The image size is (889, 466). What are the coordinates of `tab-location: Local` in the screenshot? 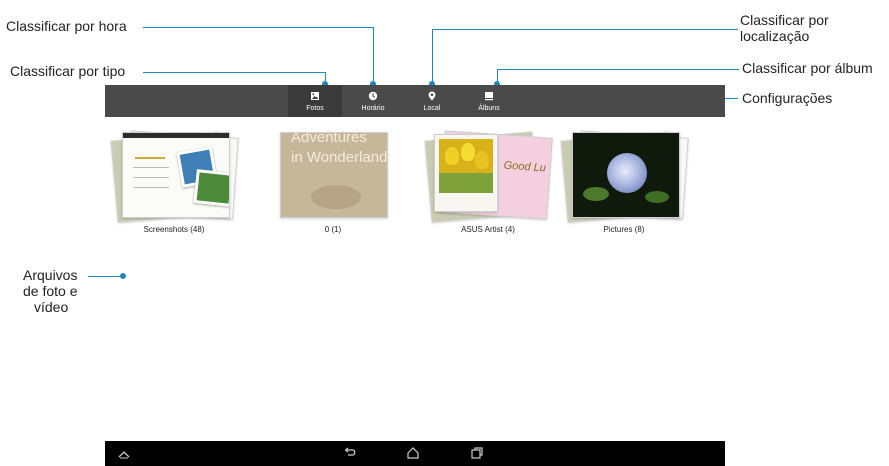 It's located at (432, 101).